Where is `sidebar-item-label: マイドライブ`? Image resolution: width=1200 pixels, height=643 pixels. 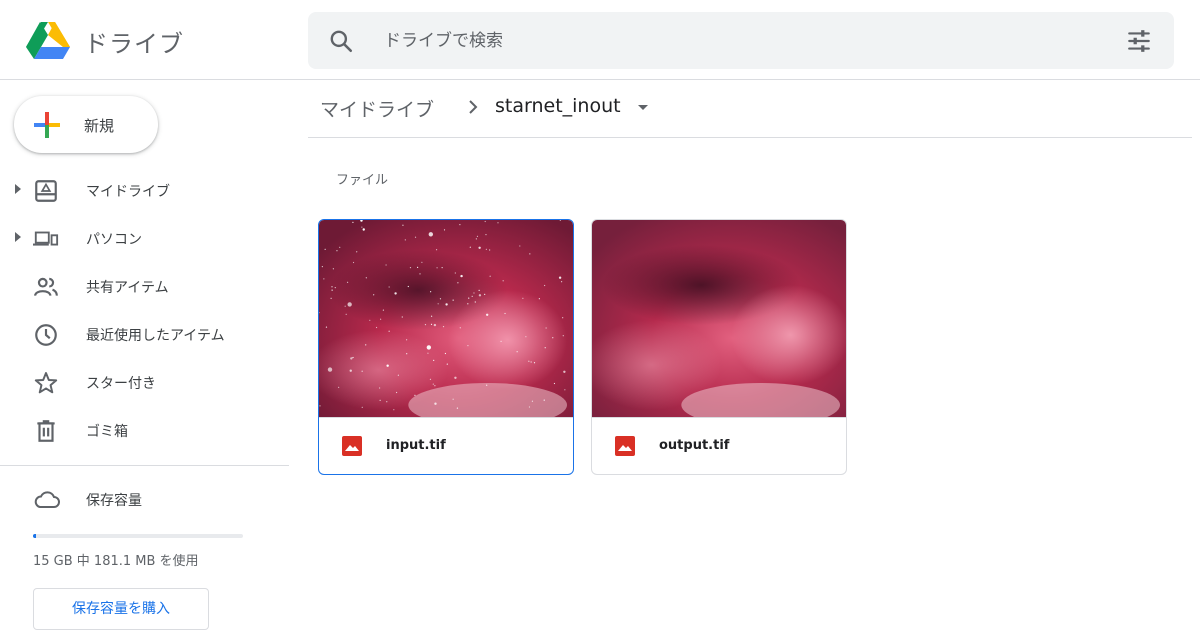 sidebar-item-label: マイドライブ is located at coordinates (128, 192).